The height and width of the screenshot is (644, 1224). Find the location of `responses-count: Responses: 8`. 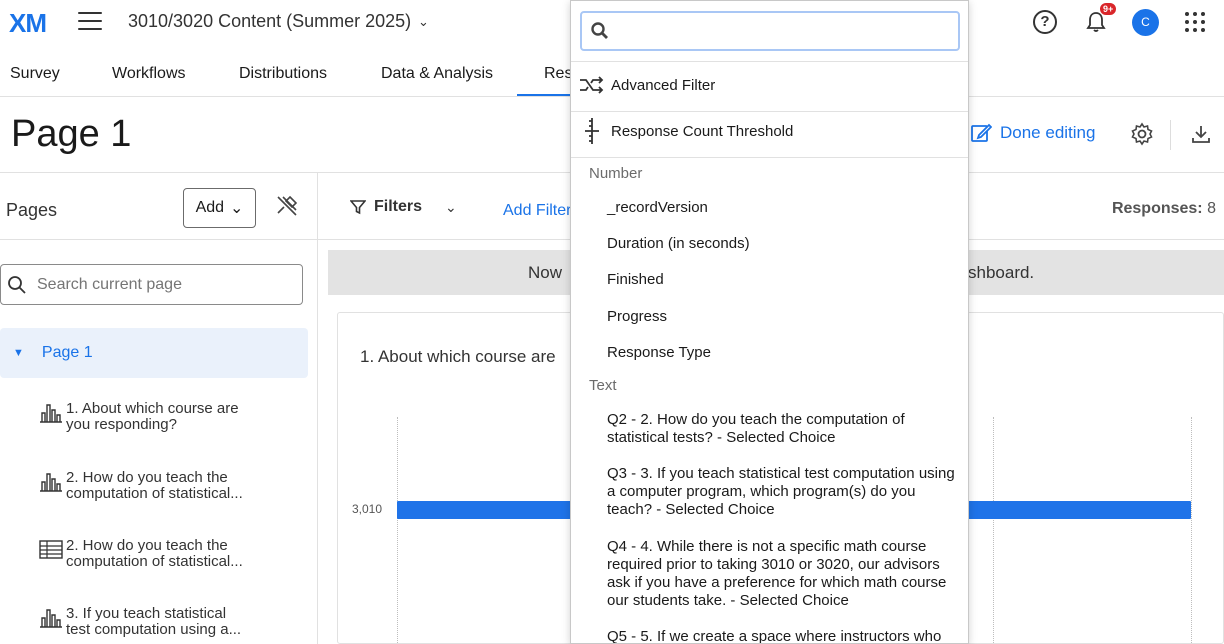

responses-count: Responses: 8 is located at coordinates (1164, 209).